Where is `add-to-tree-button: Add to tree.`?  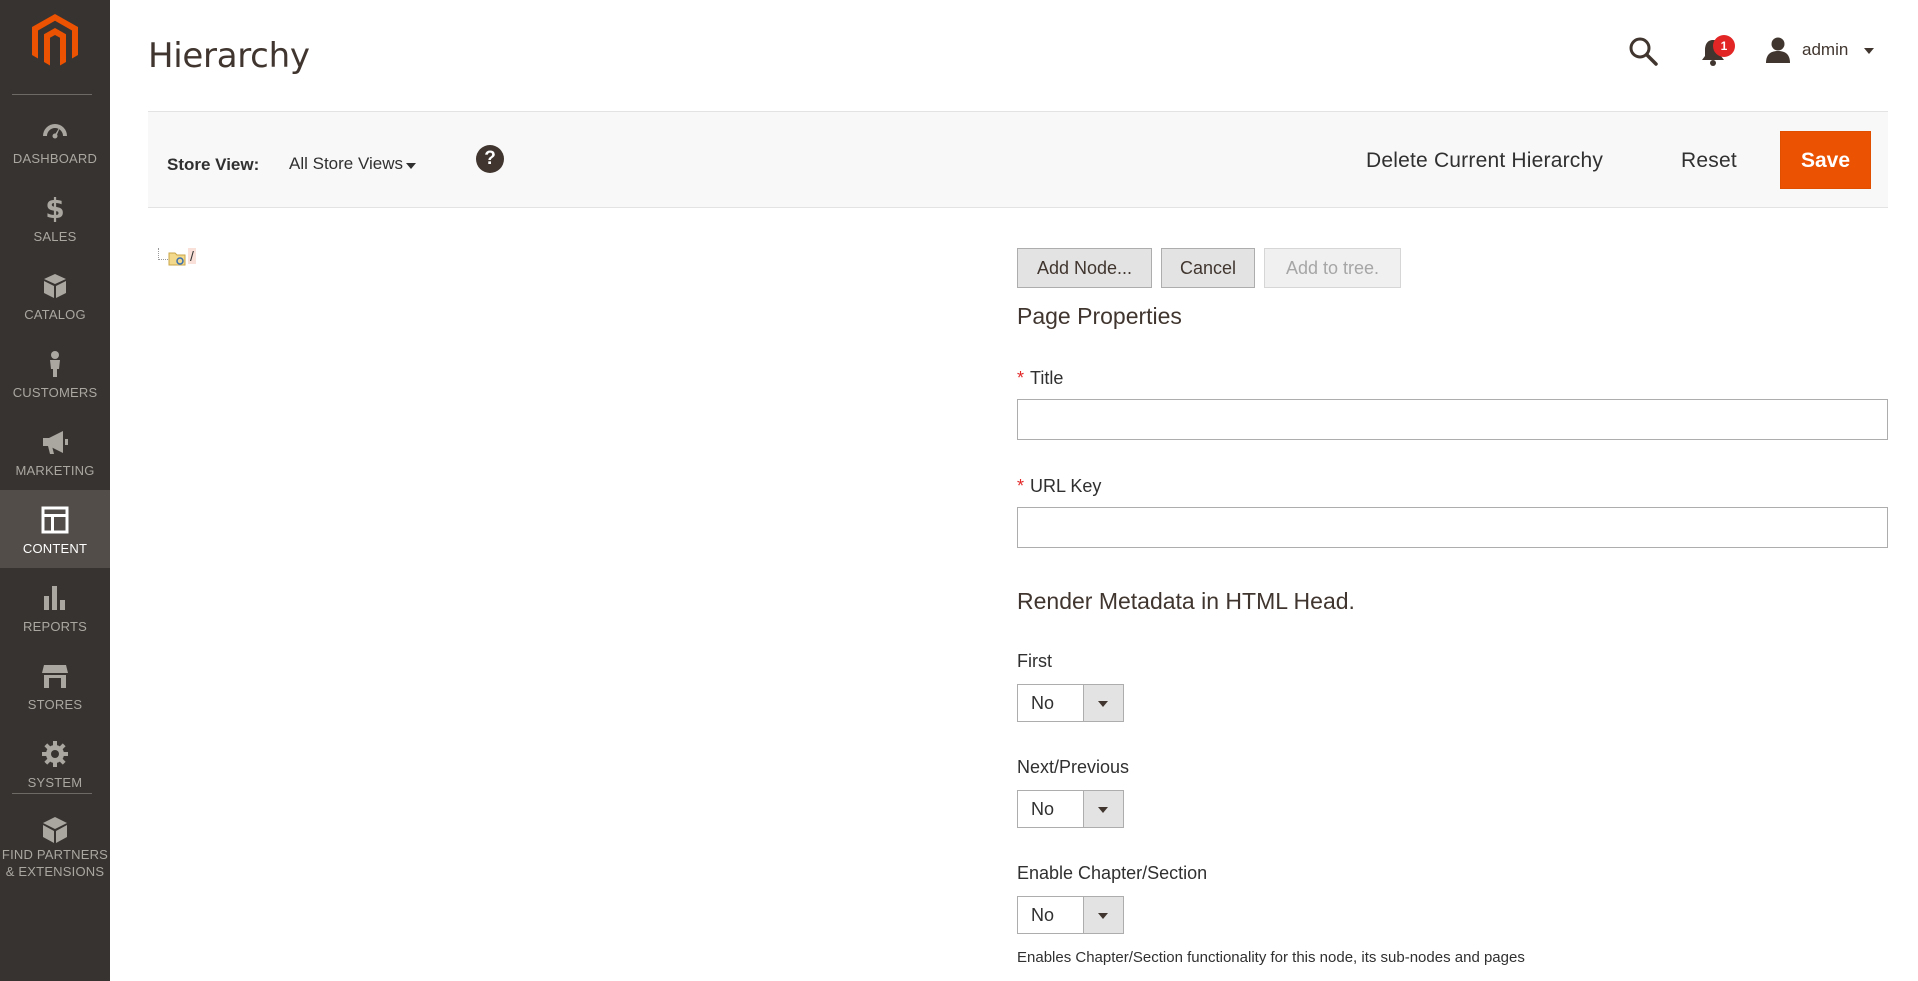
add-to-tree-button: Add to tree. is located at coordinates (1332, 268).